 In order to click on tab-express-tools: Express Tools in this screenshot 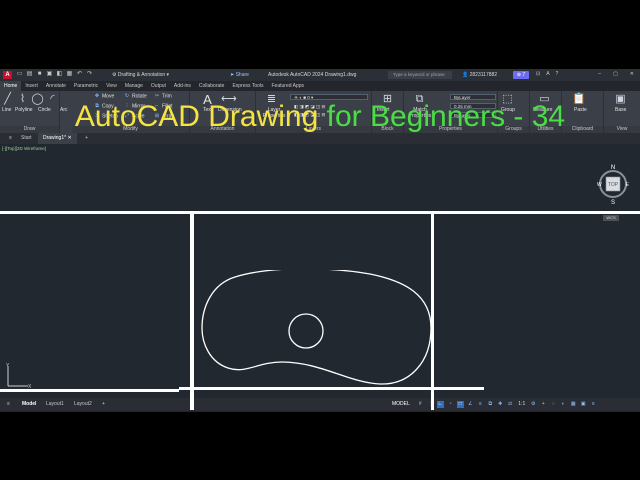, I will do `click(247, 86)`.